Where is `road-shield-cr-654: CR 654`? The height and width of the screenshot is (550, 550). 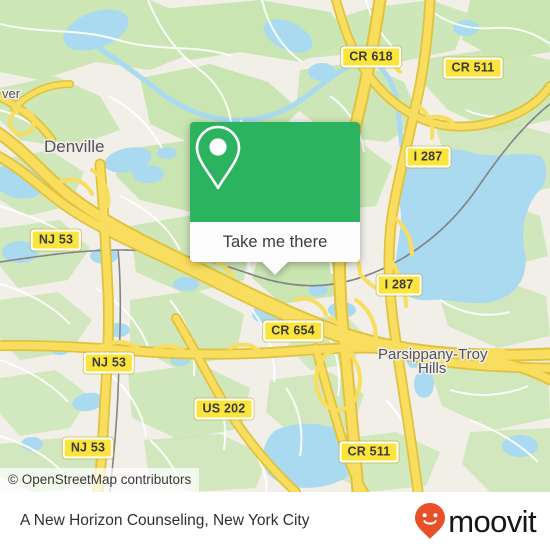
road-shield-cr-654: CR 654 is located at coordinates (293, 331).